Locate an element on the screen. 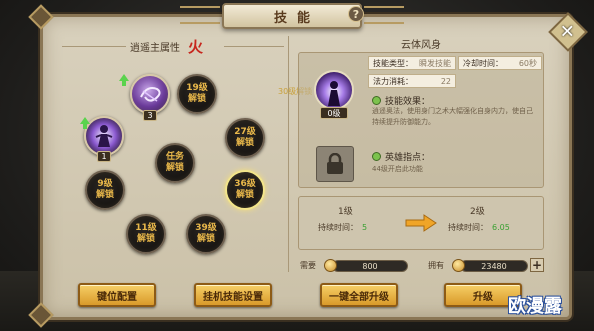 The image size is (594, 331). next-duration: 持续时间： 6.05 is located at coordinates (479, 227).